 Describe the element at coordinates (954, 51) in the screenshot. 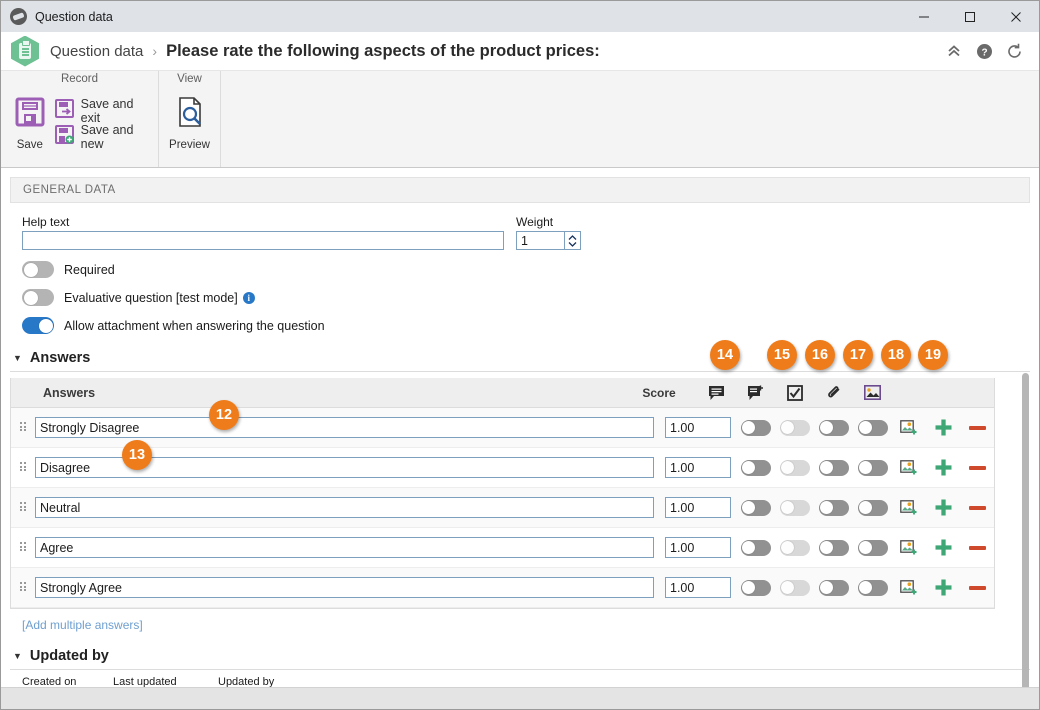

I see `double-chevron-up-icon` at that location.